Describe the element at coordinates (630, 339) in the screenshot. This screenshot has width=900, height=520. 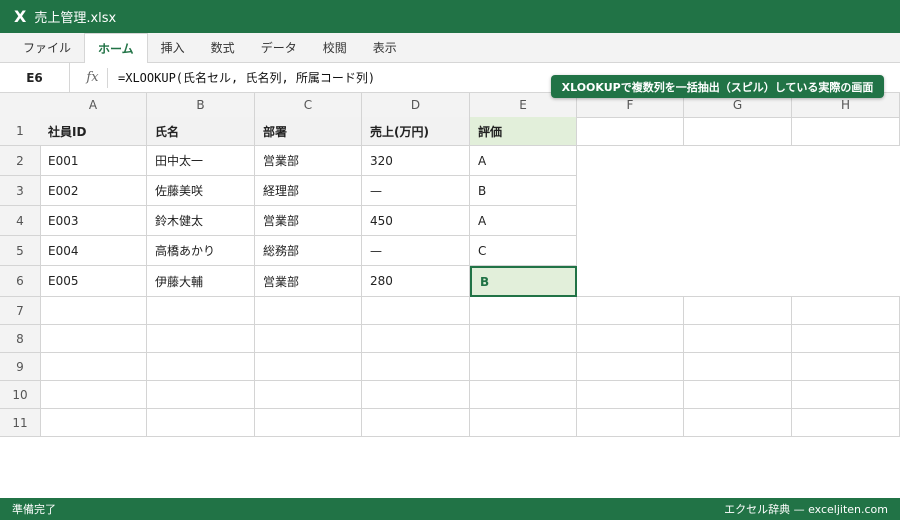
I see `cell-f8` at that location.